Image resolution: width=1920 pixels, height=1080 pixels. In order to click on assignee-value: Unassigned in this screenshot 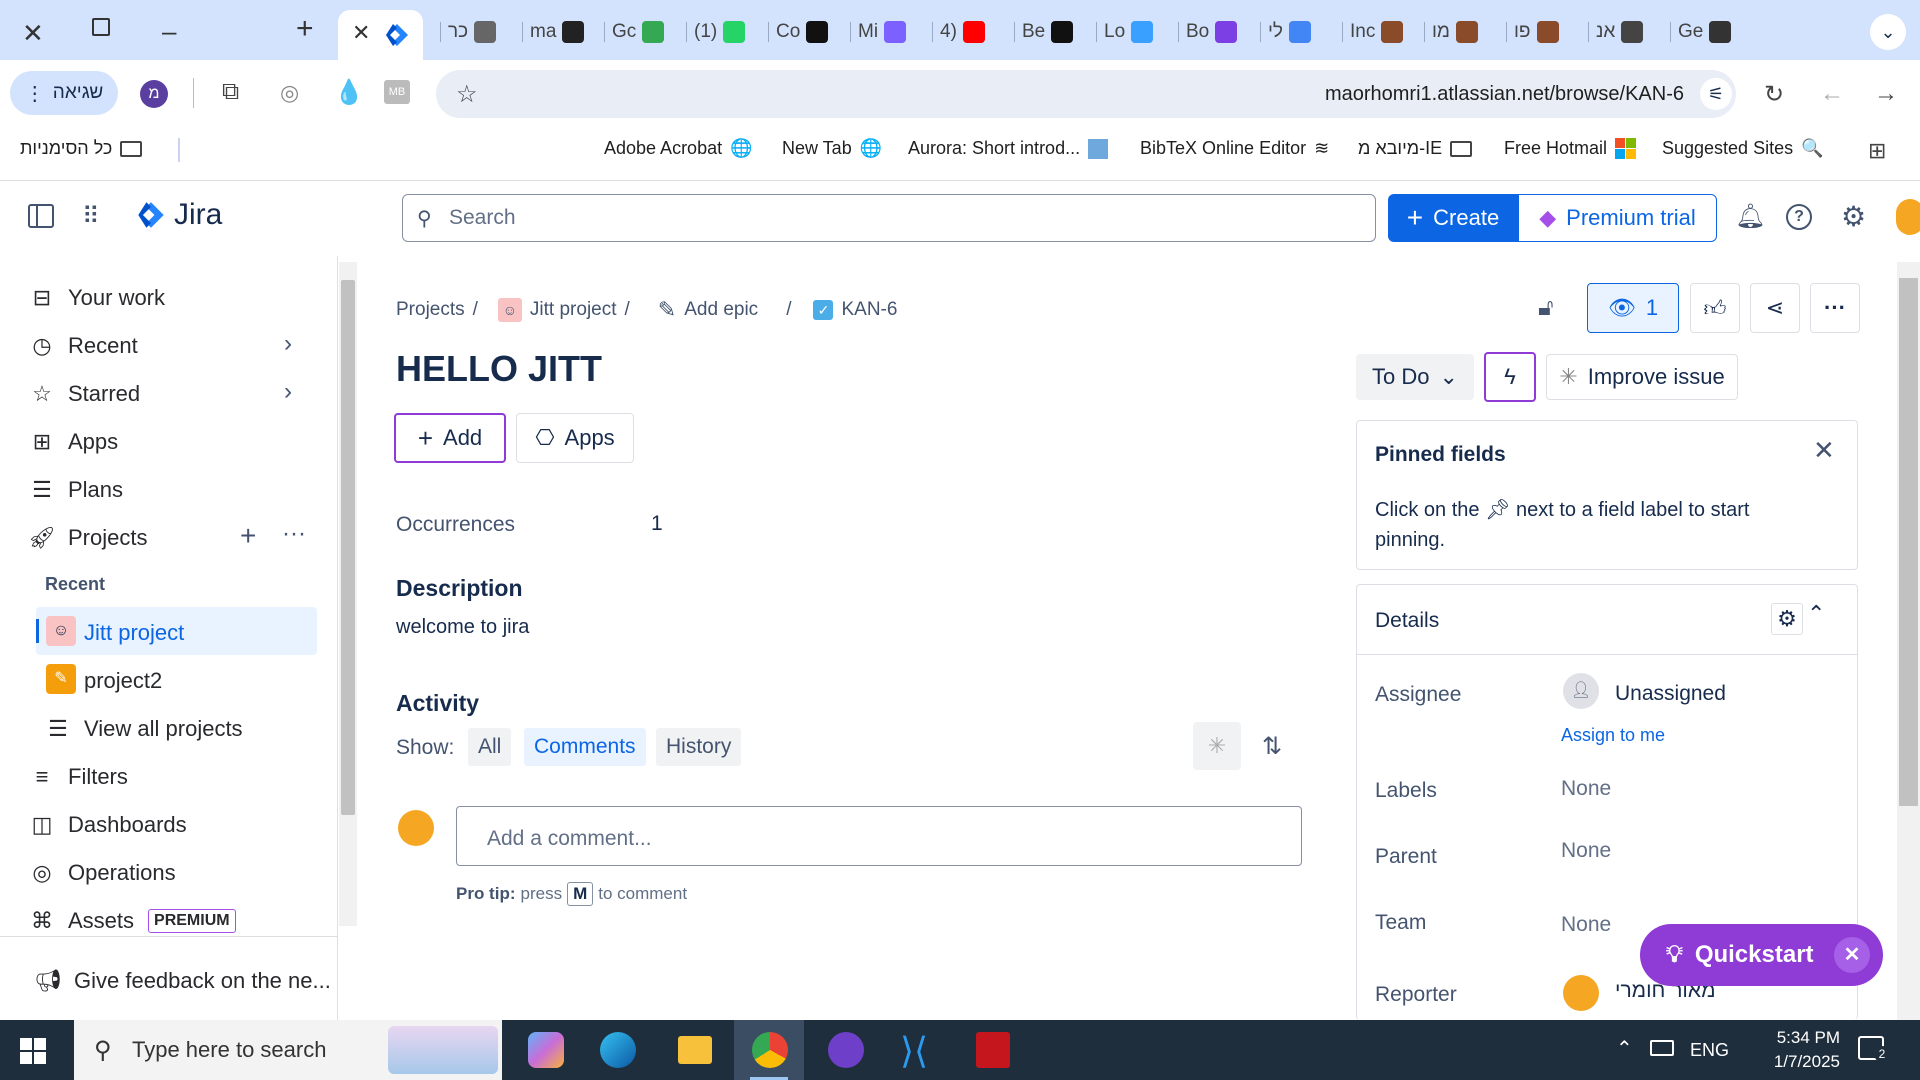, I will do `click(1670, 694)`.